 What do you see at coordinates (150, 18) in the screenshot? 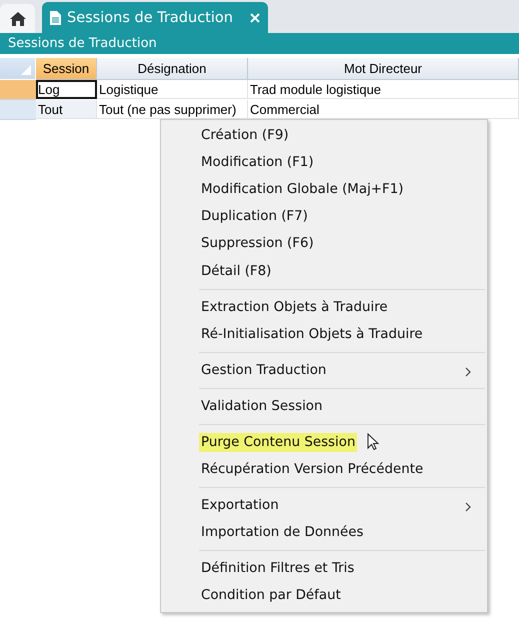
I see `tab-label: Sessions de Traduction` at bounding box center [150, 18].